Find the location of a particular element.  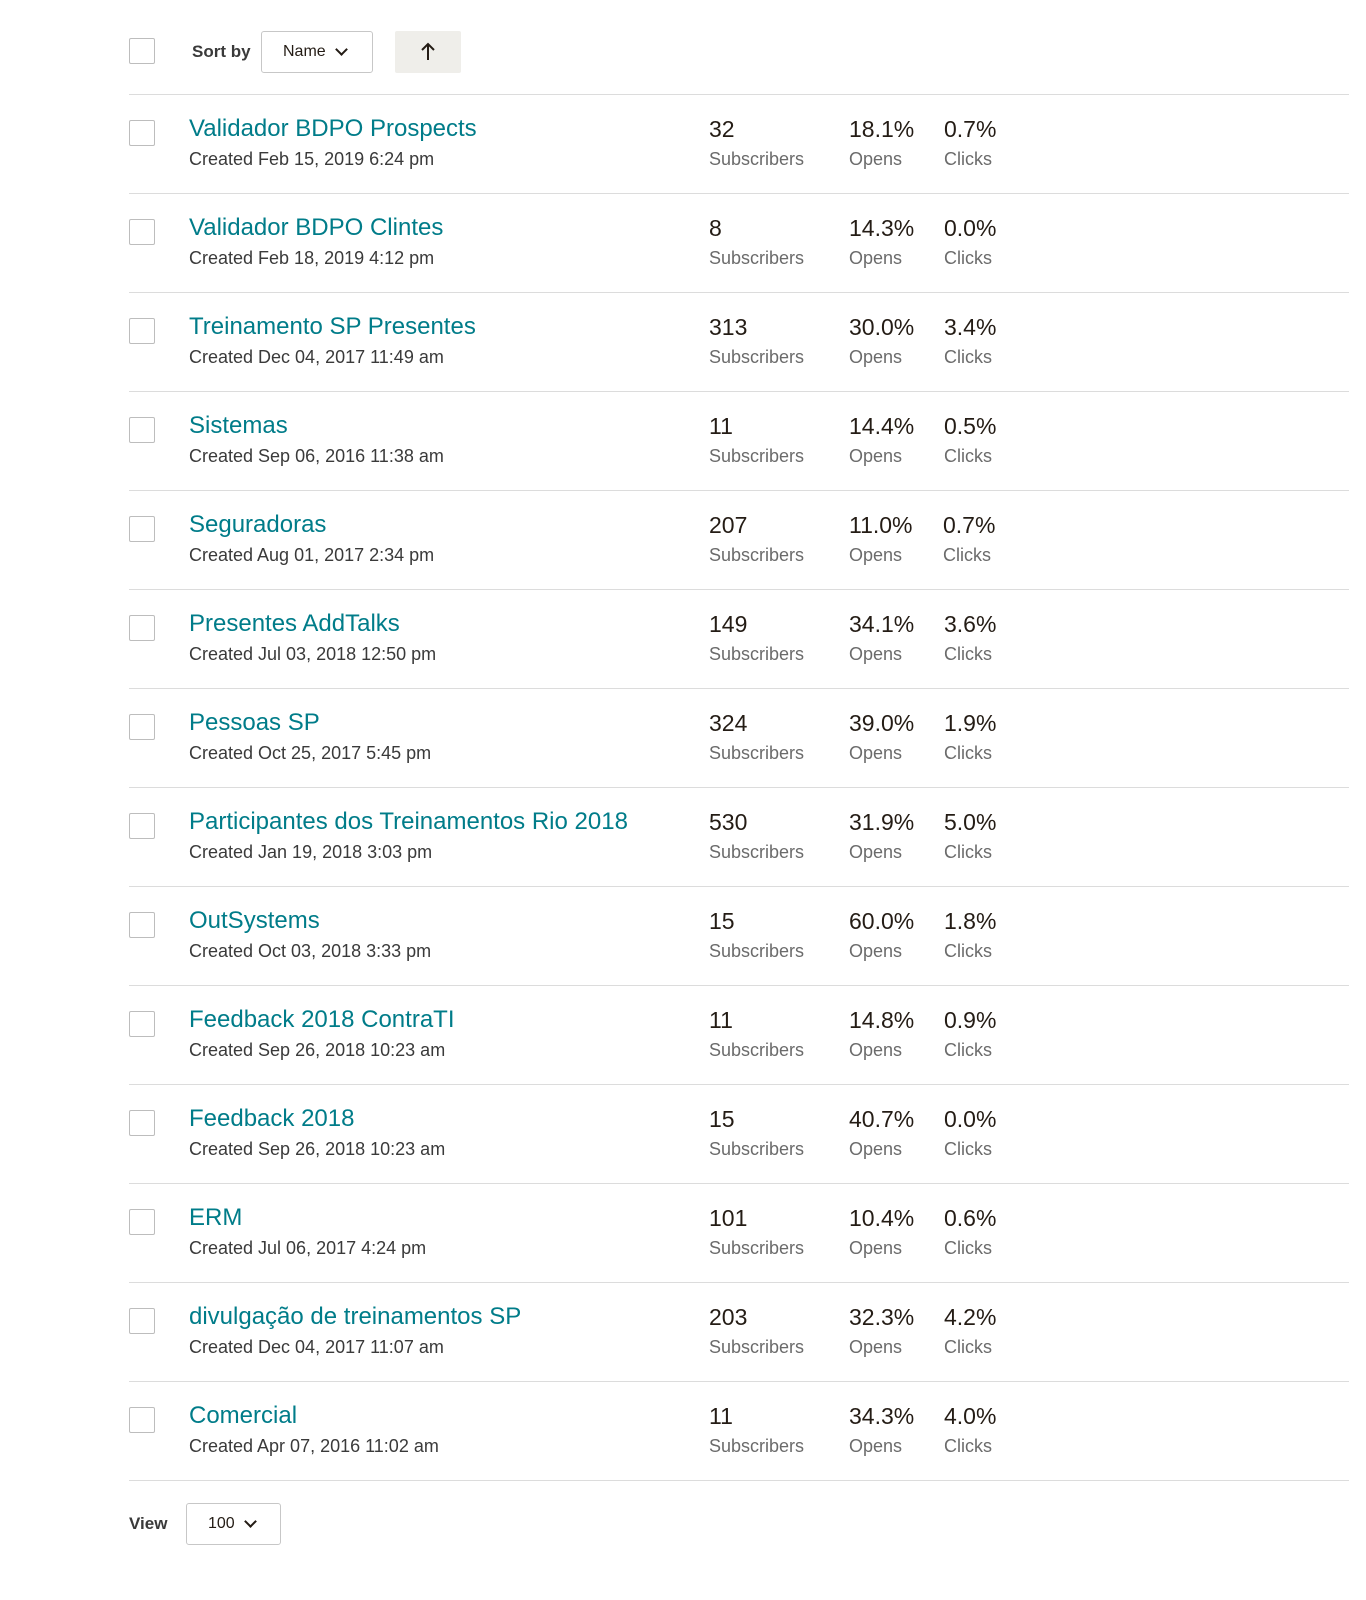

audience-name-link: Seguradoras is located at coordinates (257, 525).